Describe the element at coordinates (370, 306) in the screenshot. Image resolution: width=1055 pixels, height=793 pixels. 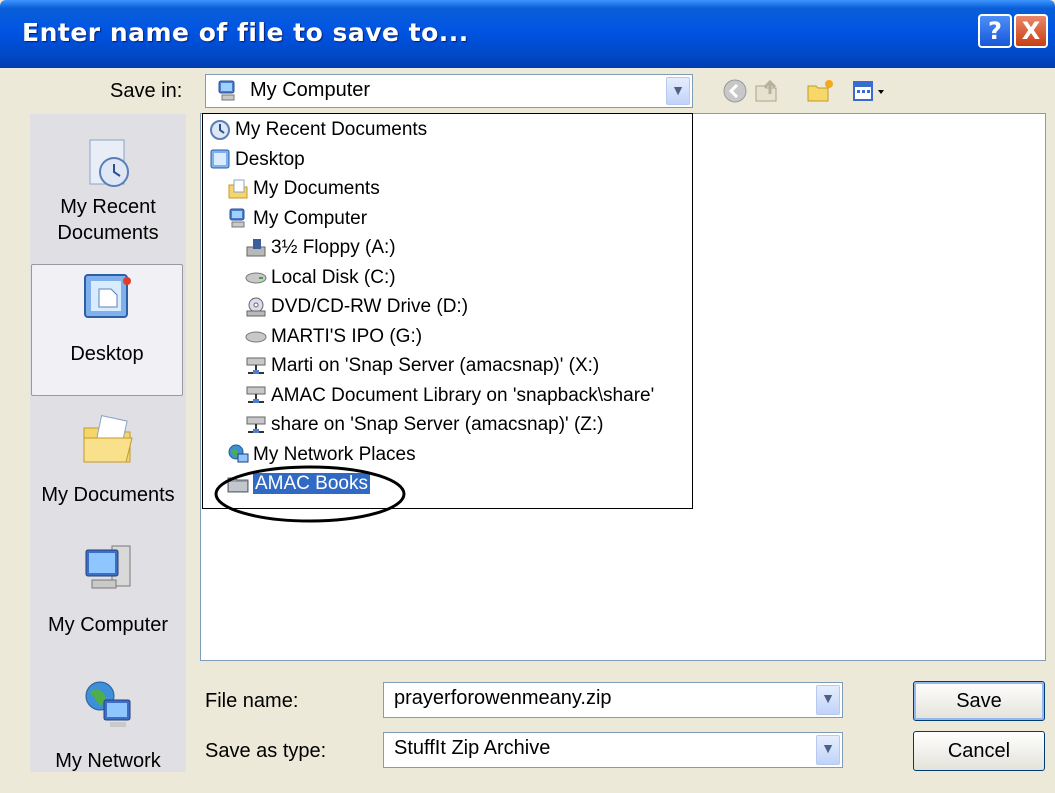
I see `dropdown-item-label: DVD/CD-RW Drive (D:)` at that location.